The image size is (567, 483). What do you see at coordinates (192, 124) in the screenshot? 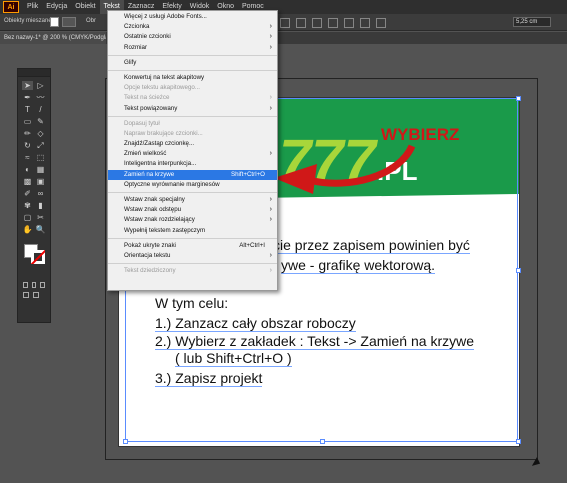
I see `menu-item: Dopasuj tytuł` at bounding box center [192, 124].